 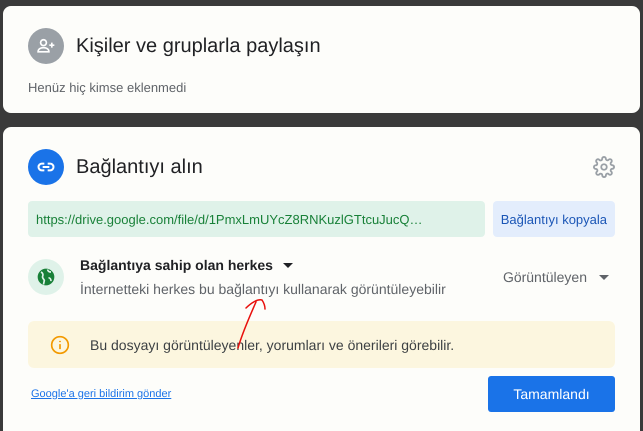 What do you see at coordinates (551, 394) in the screenshot?
I see `done-button: Tamamlandı` at bounding box center [551, 394].